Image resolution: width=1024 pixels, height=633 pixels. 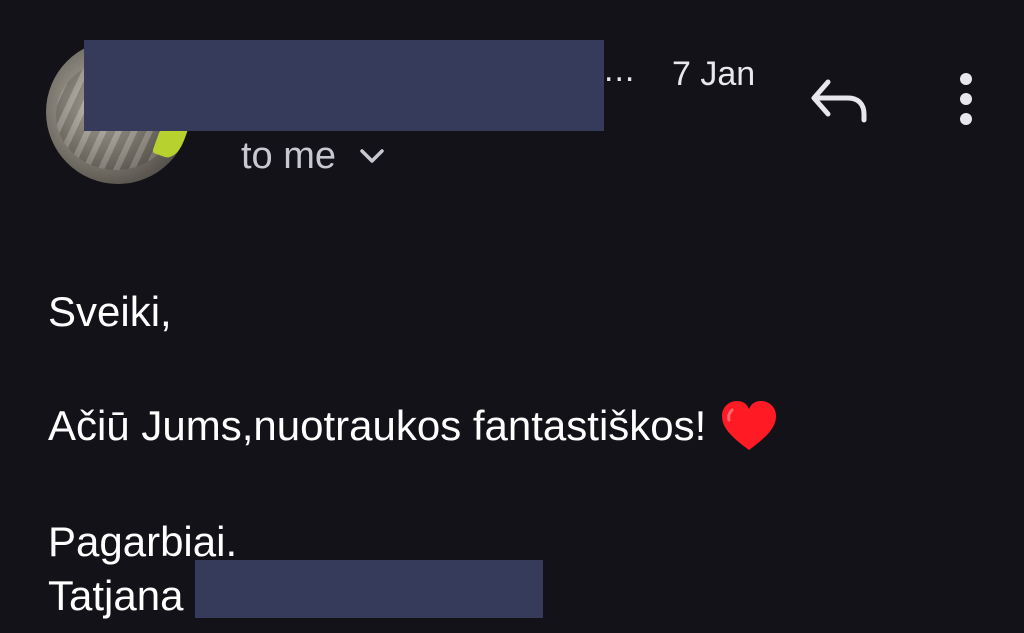 What do you see at coordinates (749, 425) in the screenshot?
I see `heart-icon` at bounding box center [749, 425].